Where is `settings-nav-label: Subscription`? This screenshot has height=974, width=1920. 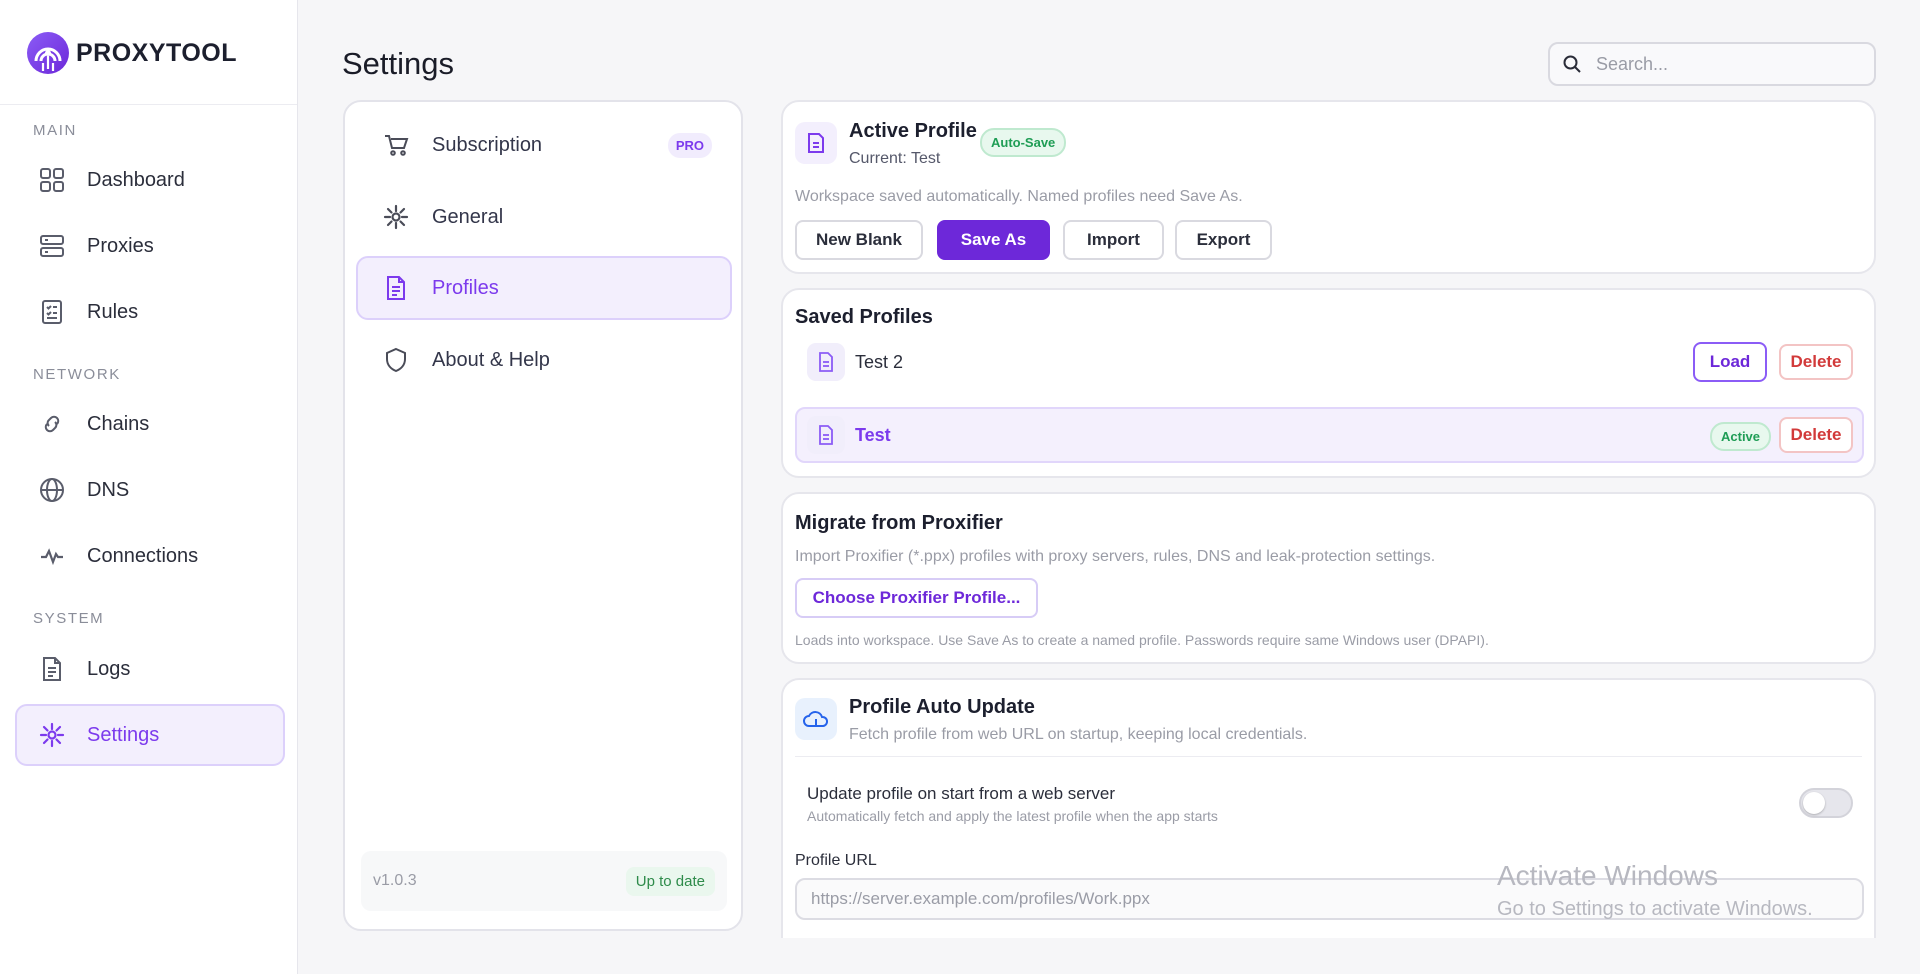
settings-nav-label: Subscription is located at coordinates (487, 144).